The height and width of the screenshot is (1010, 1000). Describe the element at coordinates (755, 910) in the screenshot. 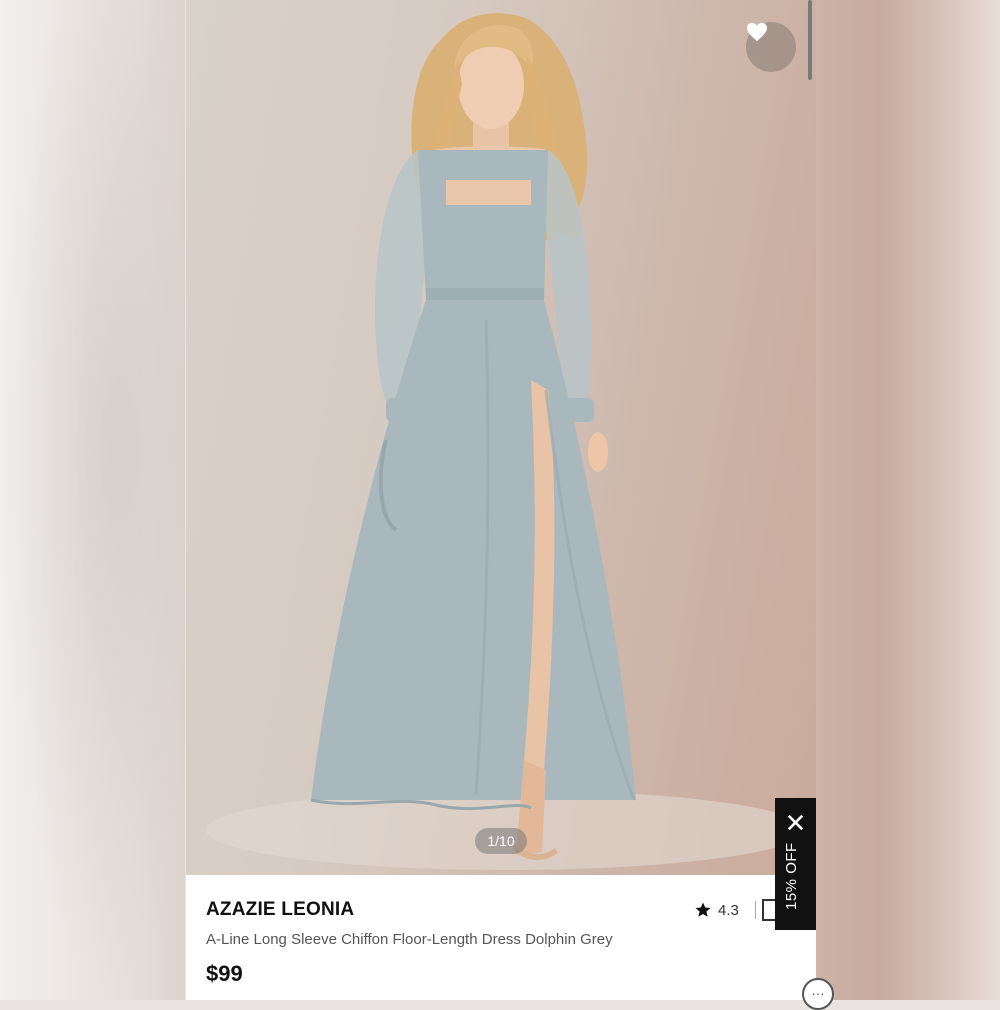

I see `divider` at that location.